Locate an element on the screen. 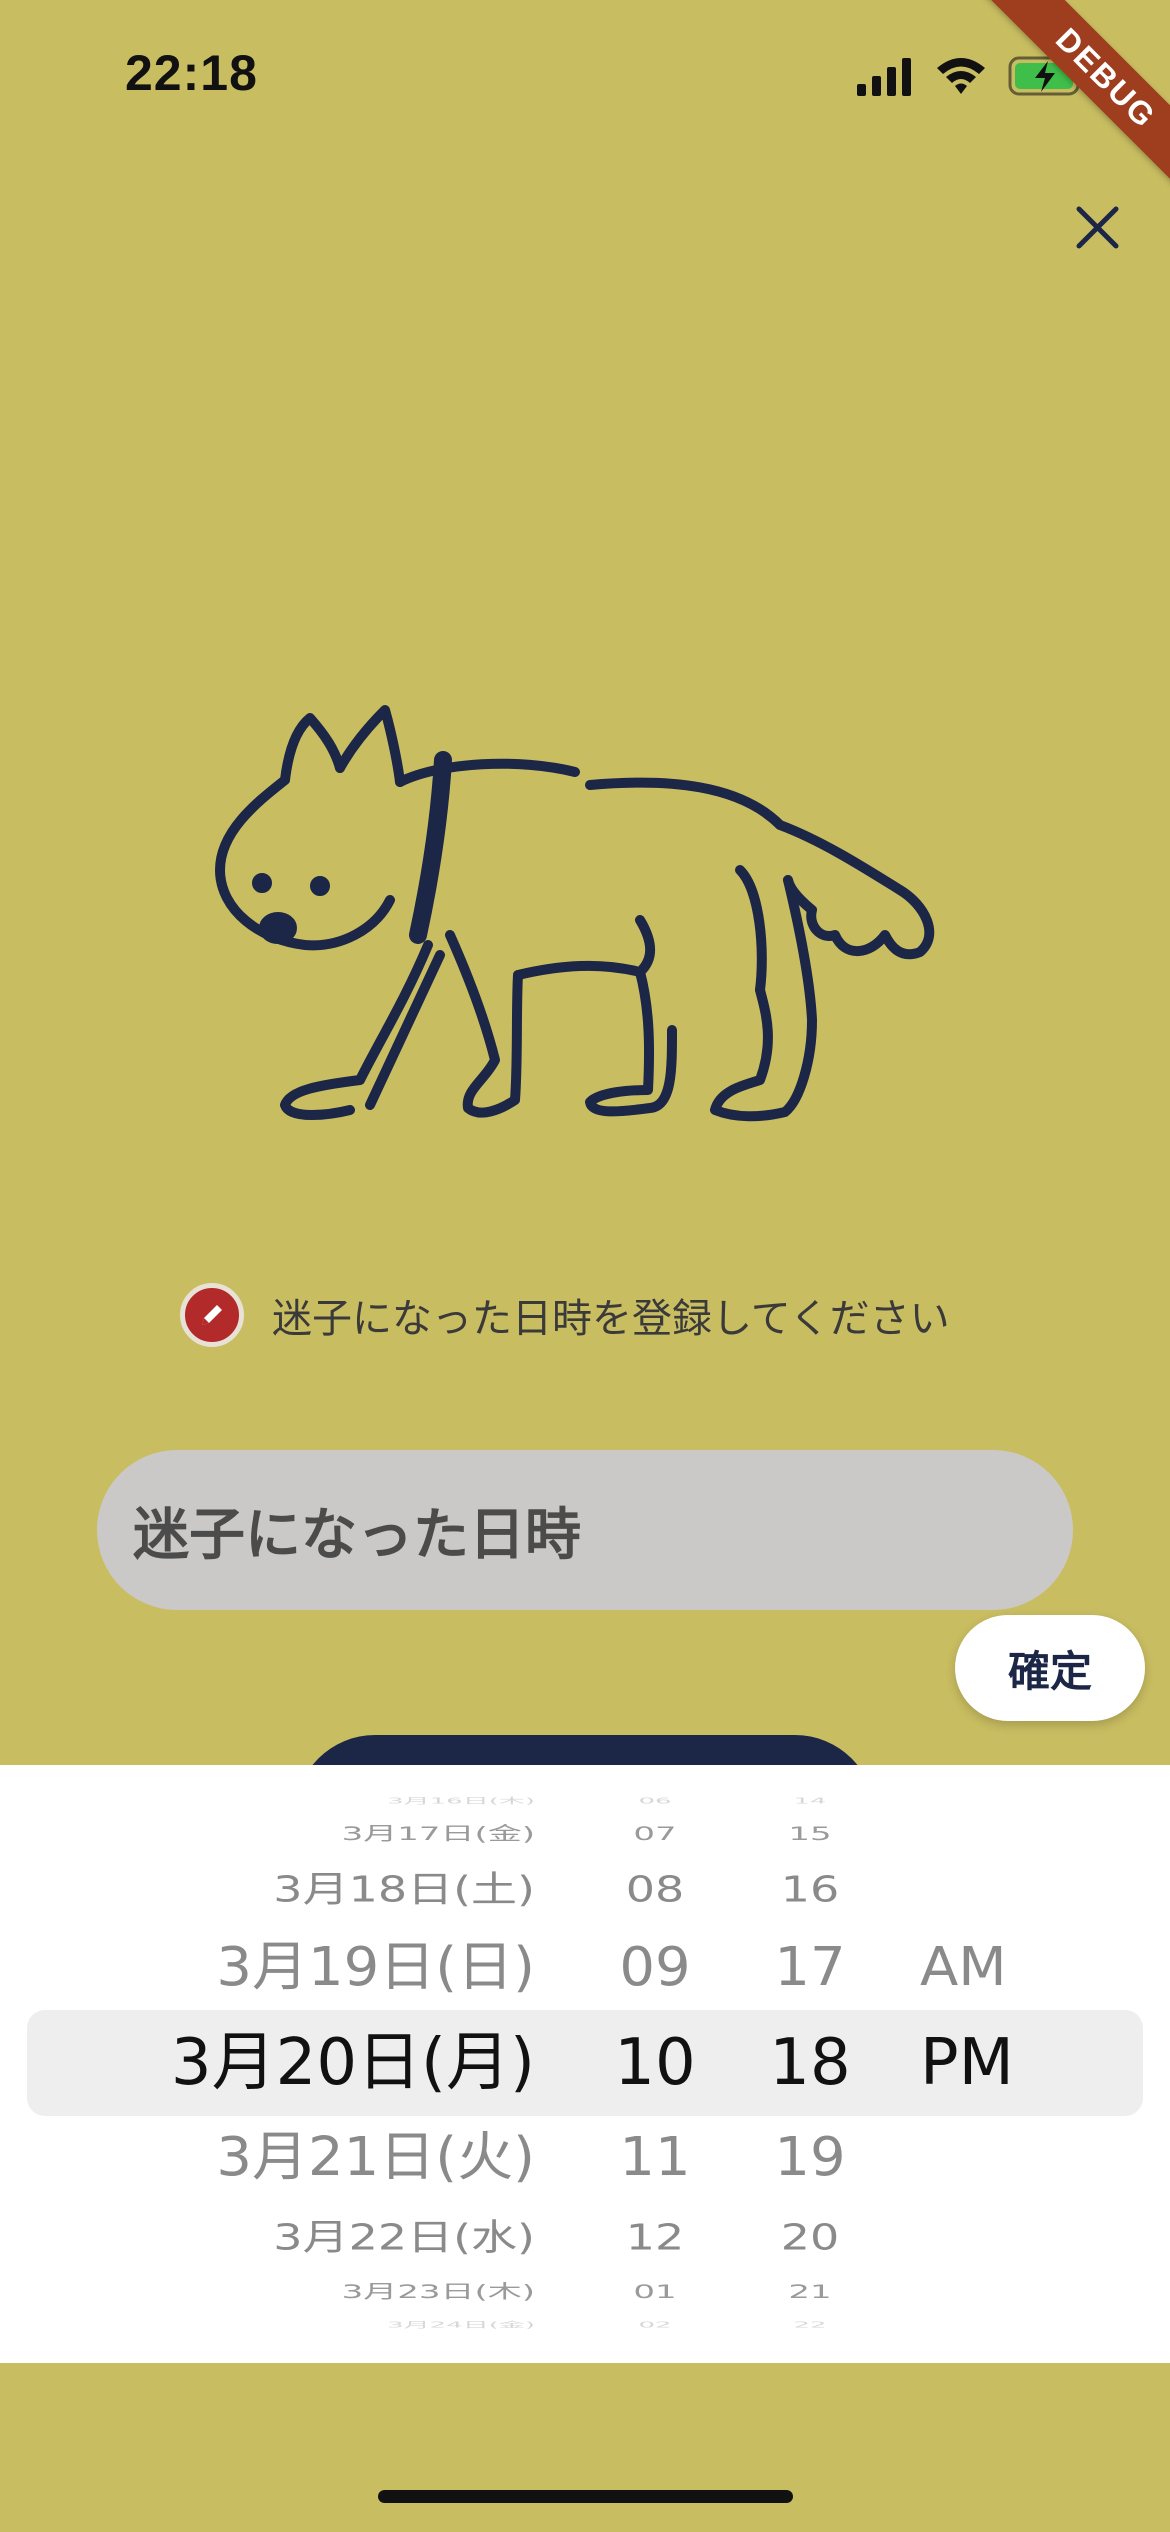  minute-option: 17 is located at coordinates (809, 1967).